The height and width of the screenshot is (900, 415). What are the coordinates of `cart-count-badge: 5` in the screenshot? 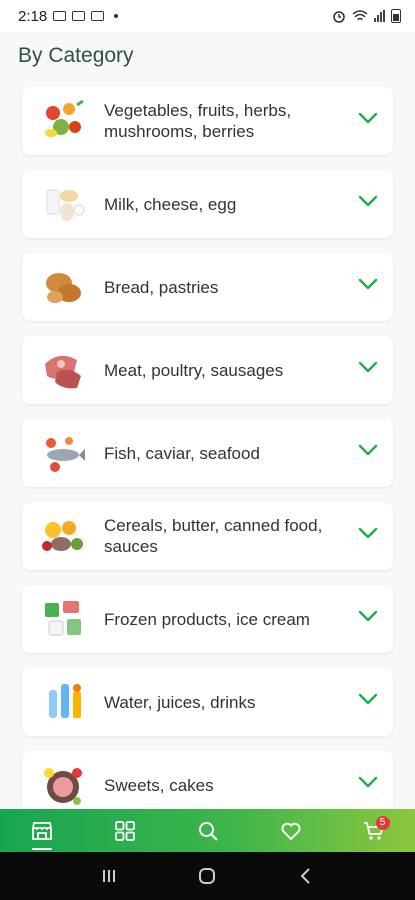 It's located at (382, 822).